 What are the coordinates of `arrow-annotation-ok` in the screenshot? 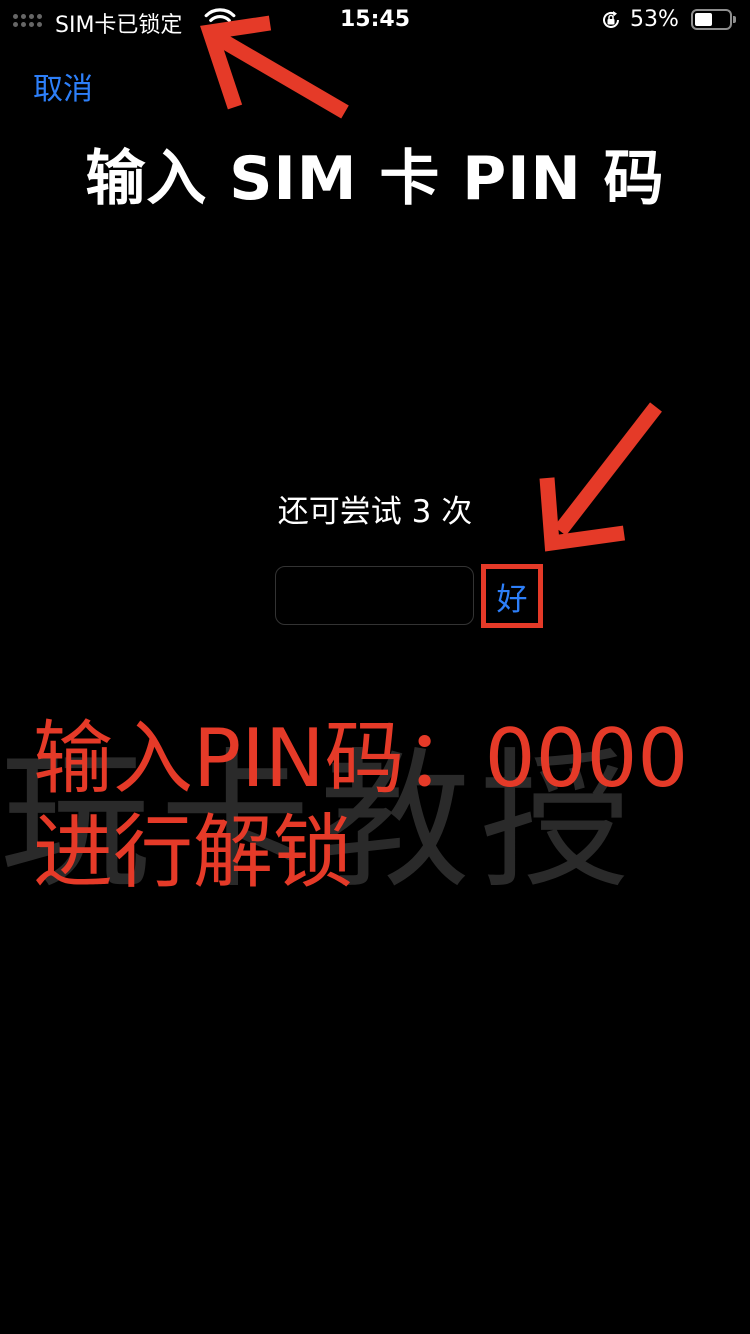 It's located at (600, 477).